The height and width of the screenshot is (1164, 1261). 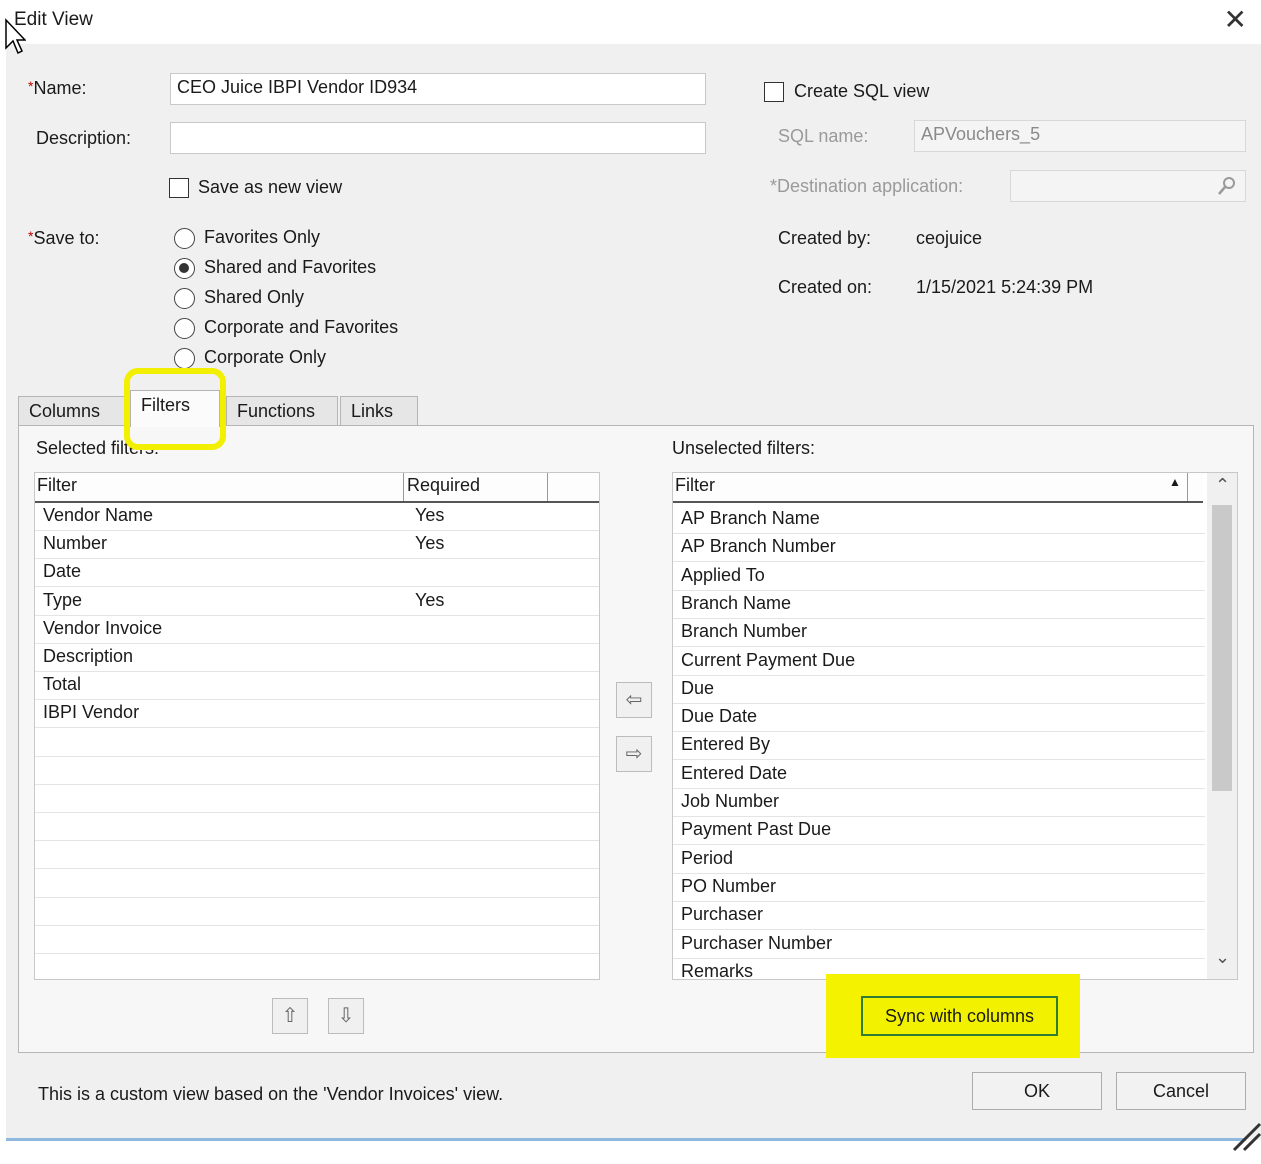 What do you see at coordinates (939, 633) in the screenshot?
I see `list-item: Branch Number` at bounding box center [939, 633].